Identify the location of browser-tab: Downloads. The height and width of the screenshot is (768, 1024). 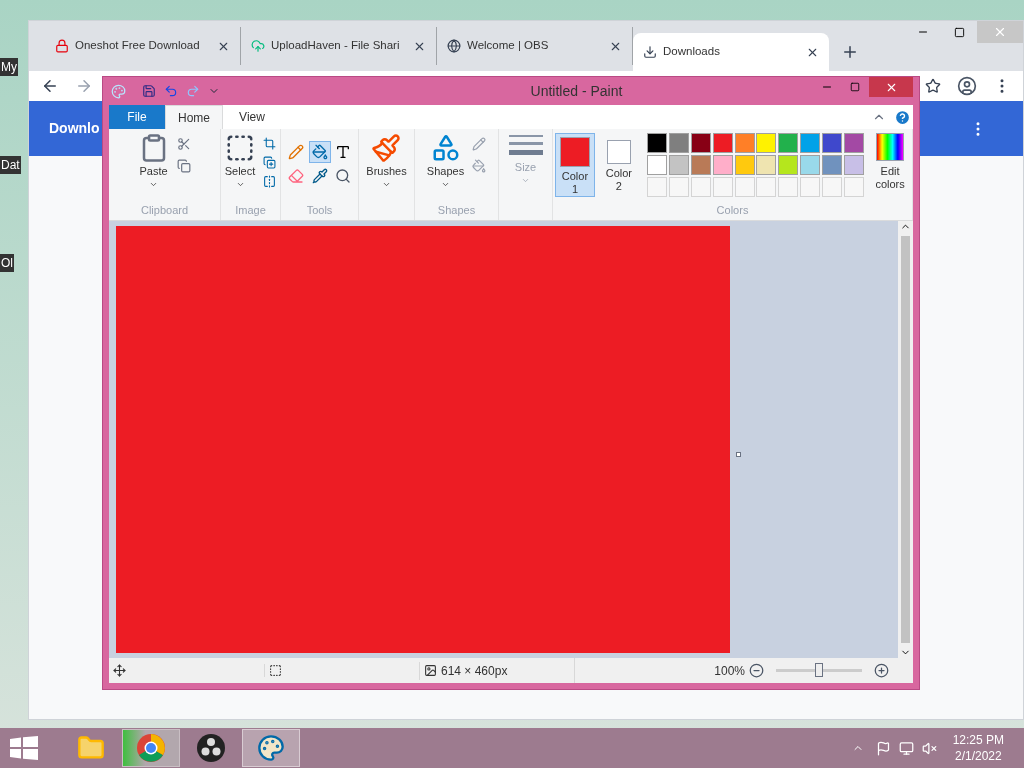
(731, 52).